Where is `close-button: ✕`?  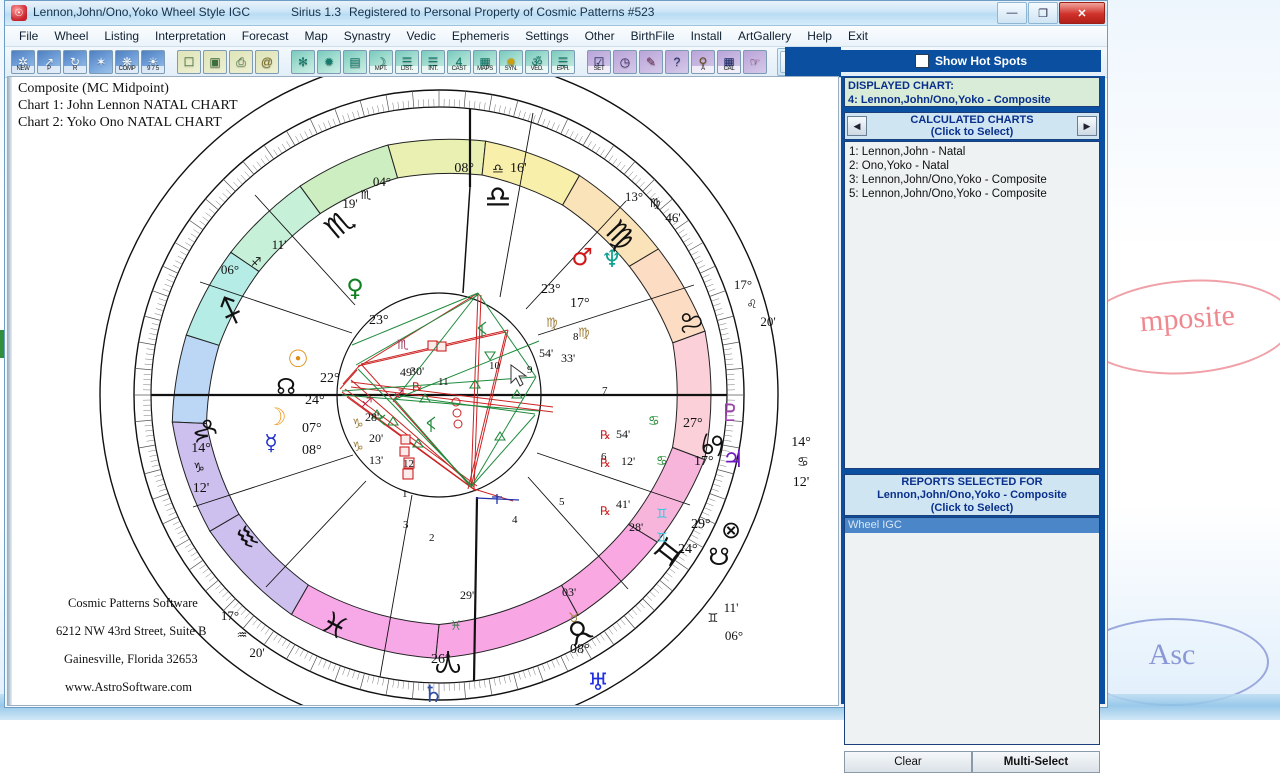
close-button: ✕ is located at coordinates (1082, 13).